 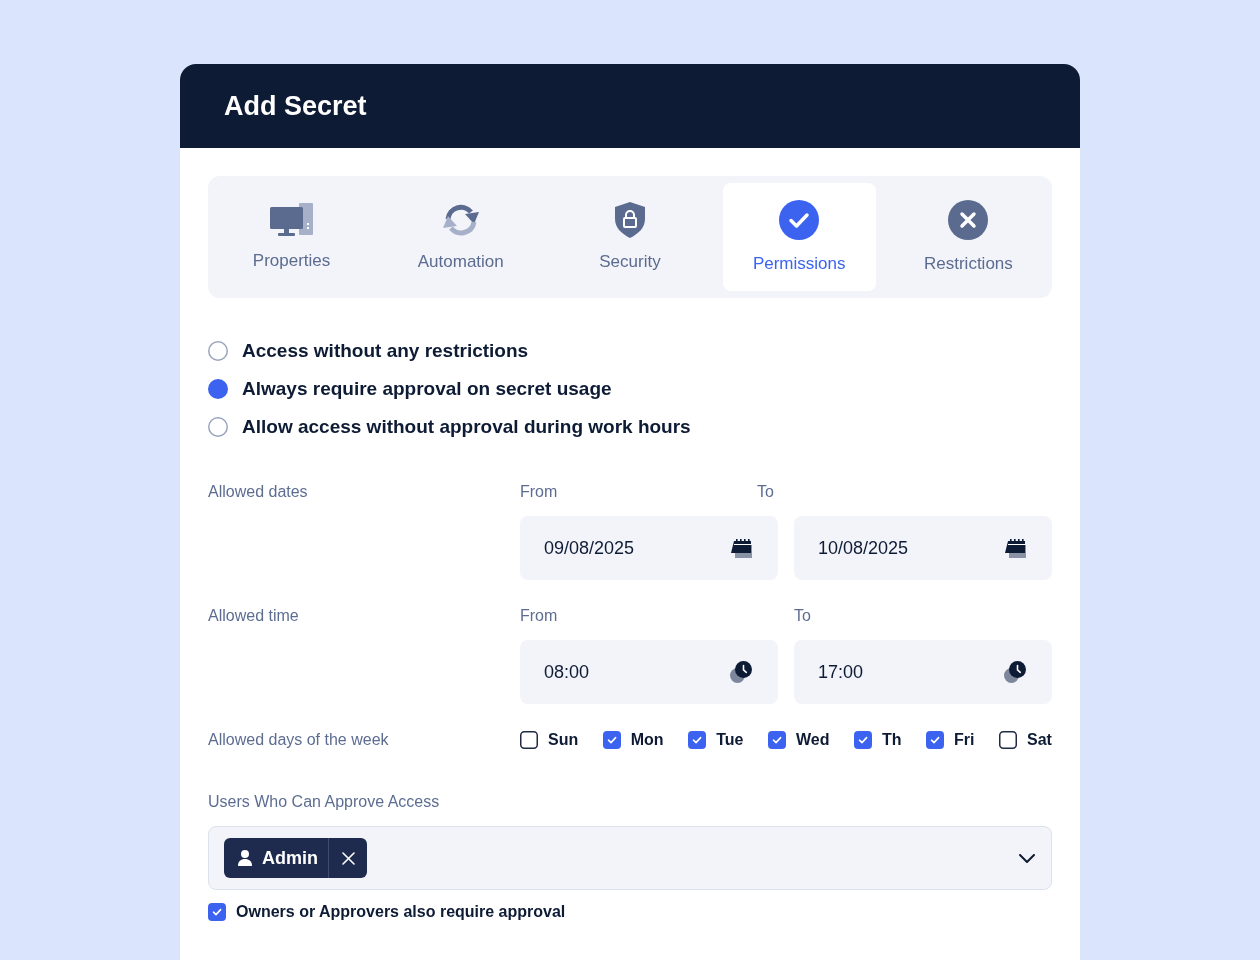 I want to click on day-label: Mon, so click(x=647, y=740).